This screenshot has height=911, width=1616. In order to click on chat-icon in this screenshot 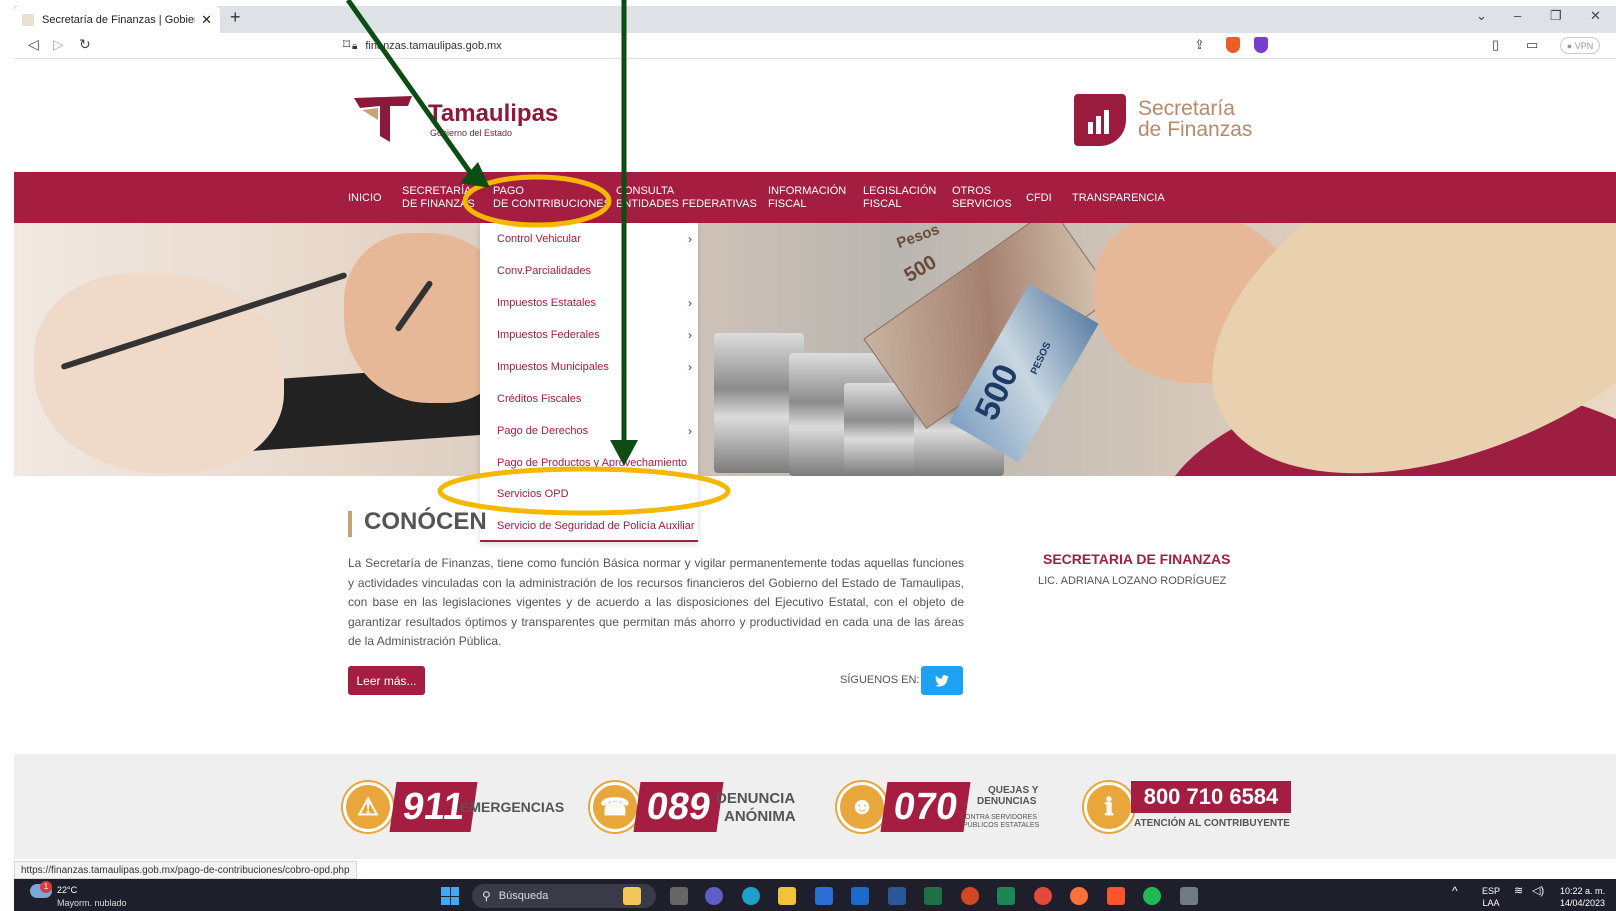, I will do `click(714, 896)`.